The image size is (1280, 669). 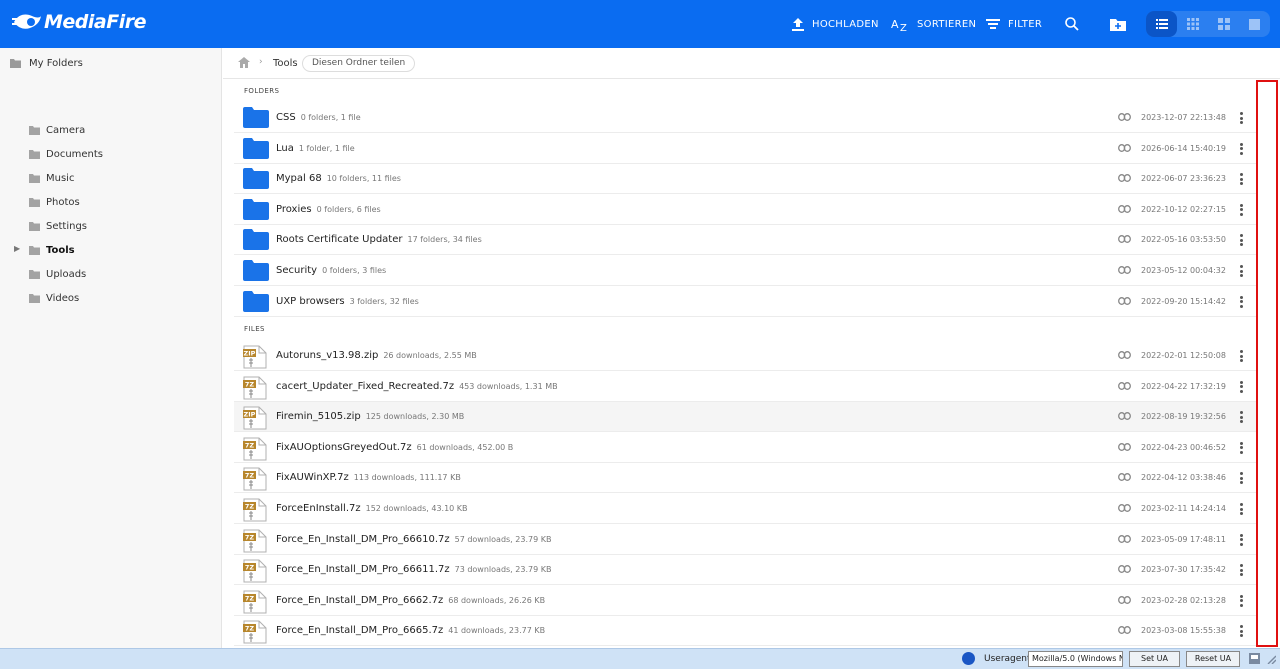 I want to click on addon-icon, so click(x=1254, y=658).